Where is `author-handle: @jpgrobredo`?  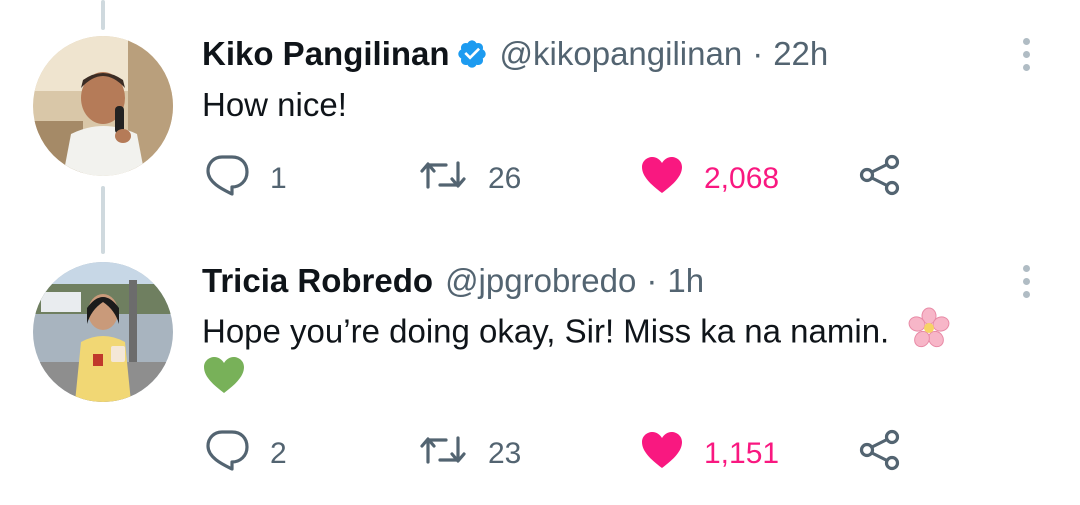
author-handle: @jpgrobredo is located at coordinates (540, 281).